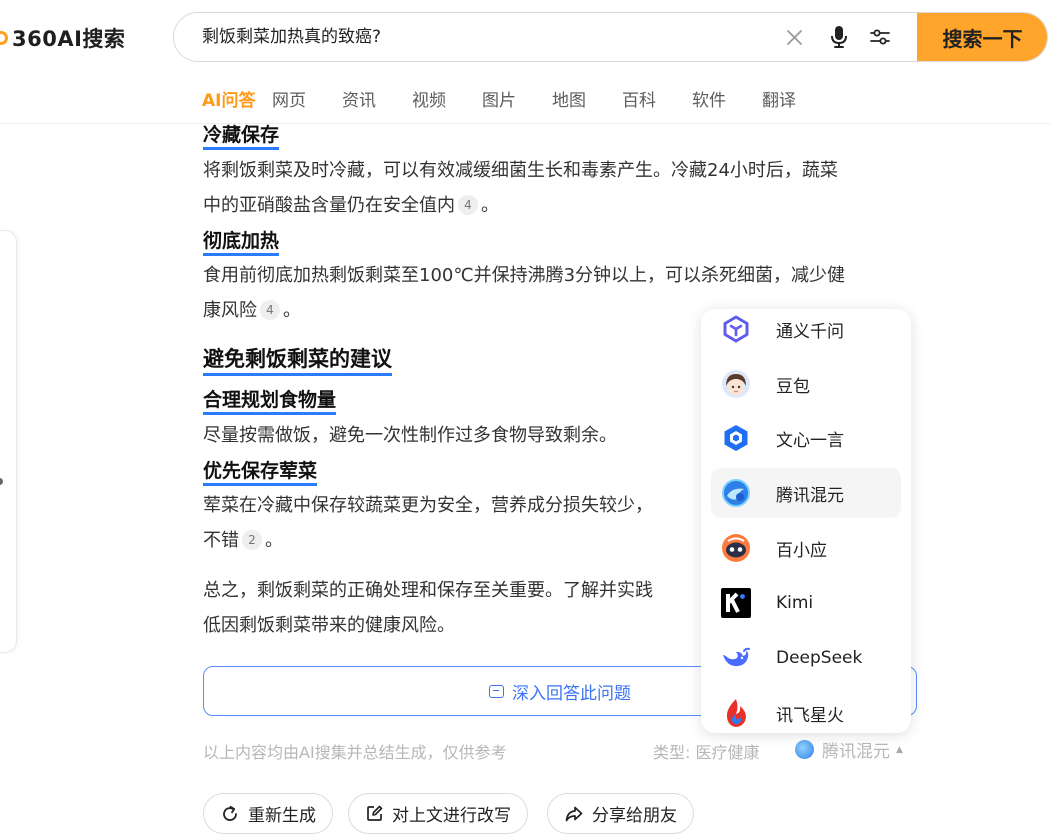 The height and width of the screenshot is (840, 1051). I want to click on tab-web: 网页, so click(307, 101).